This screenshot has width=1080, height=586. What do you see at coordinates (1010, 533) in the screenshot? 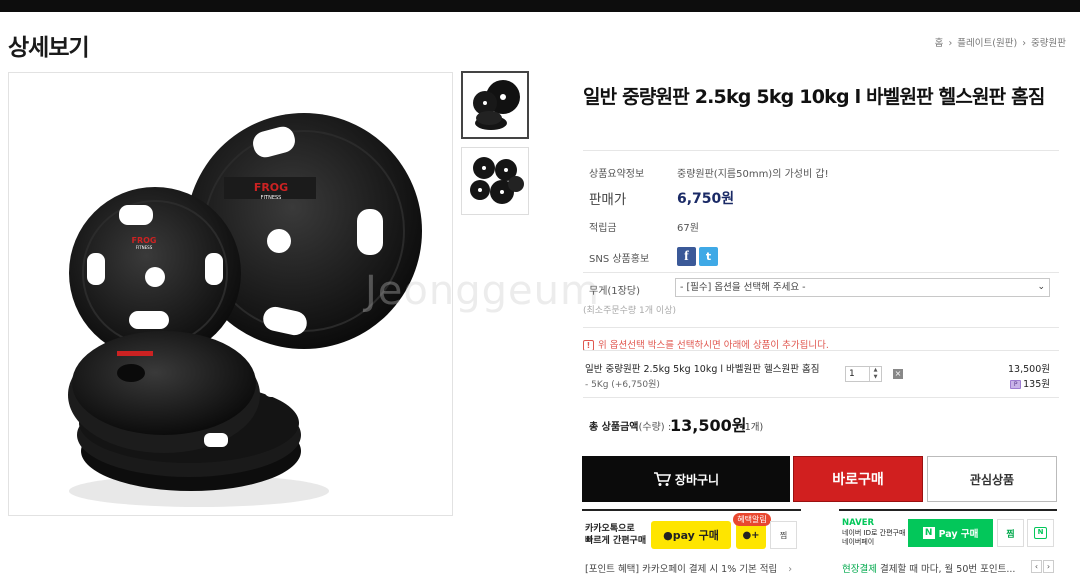
I see `naver-zzim-button: 찜` at bounding box center [1010, 533].